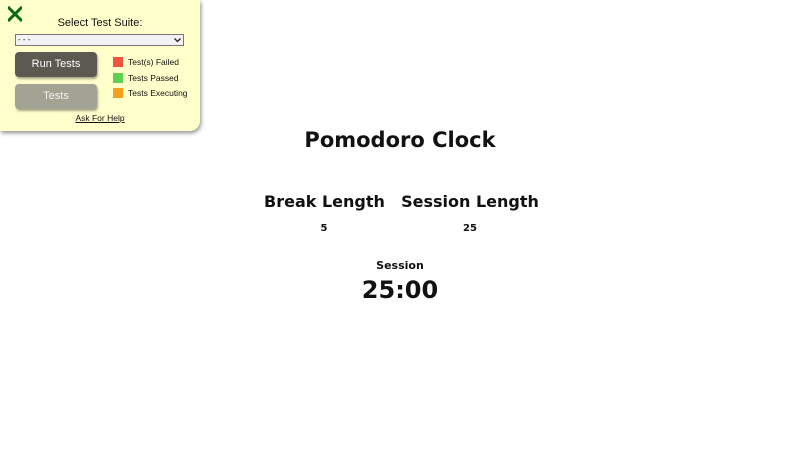 Image resolution: width=800 pixels, height=450 pixels. I want to click on session-length-value: 25, so click(470, 228).